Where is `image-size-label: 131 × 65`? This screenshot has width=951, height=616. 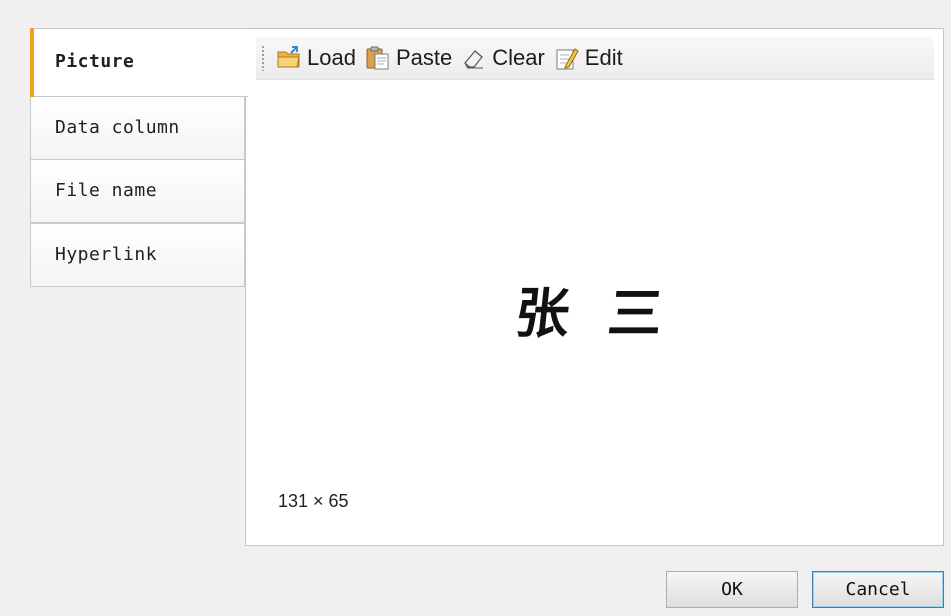 image-size-label: 131 × 65 is located at coordinates (313, 501).